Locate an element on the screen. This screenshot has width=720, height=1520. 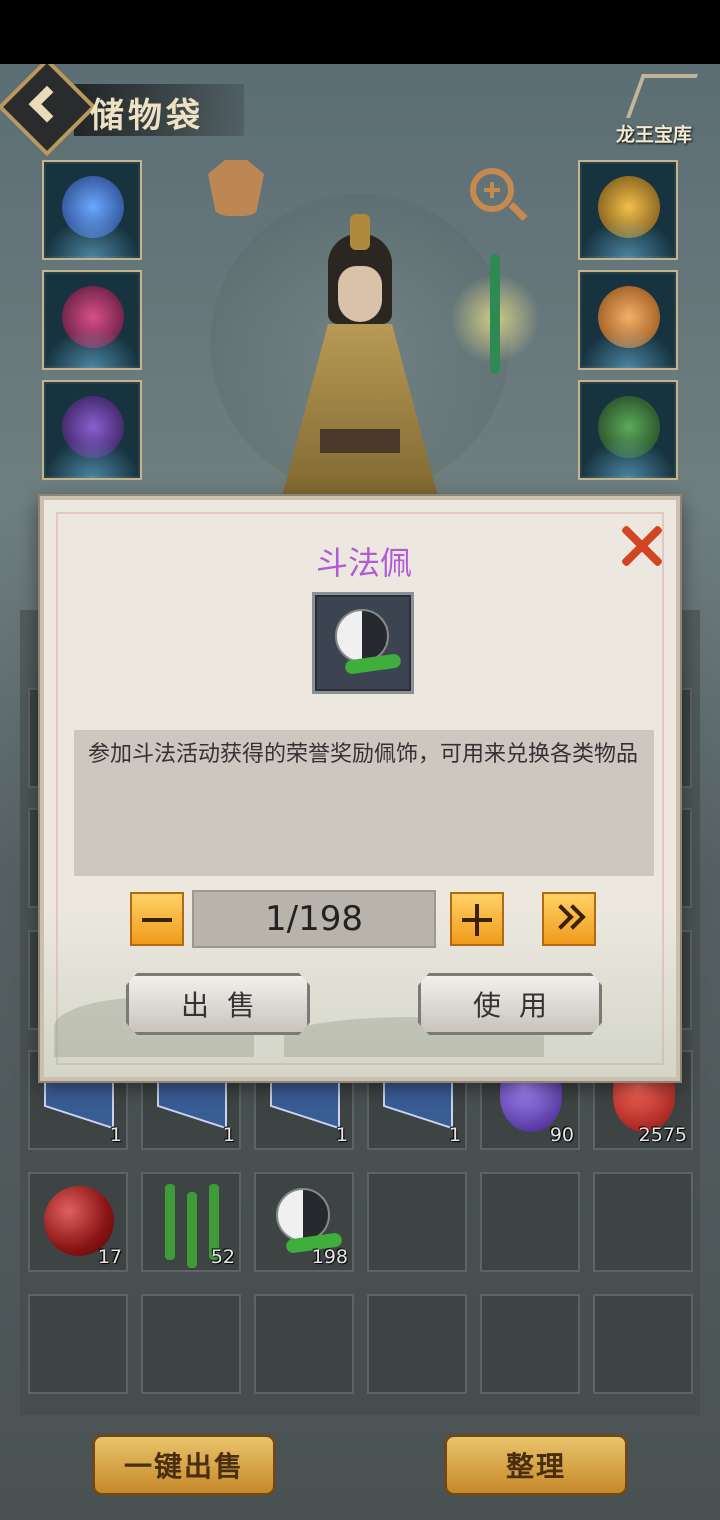
inventory-cell: 52 is located at coordinates (191, 1222).